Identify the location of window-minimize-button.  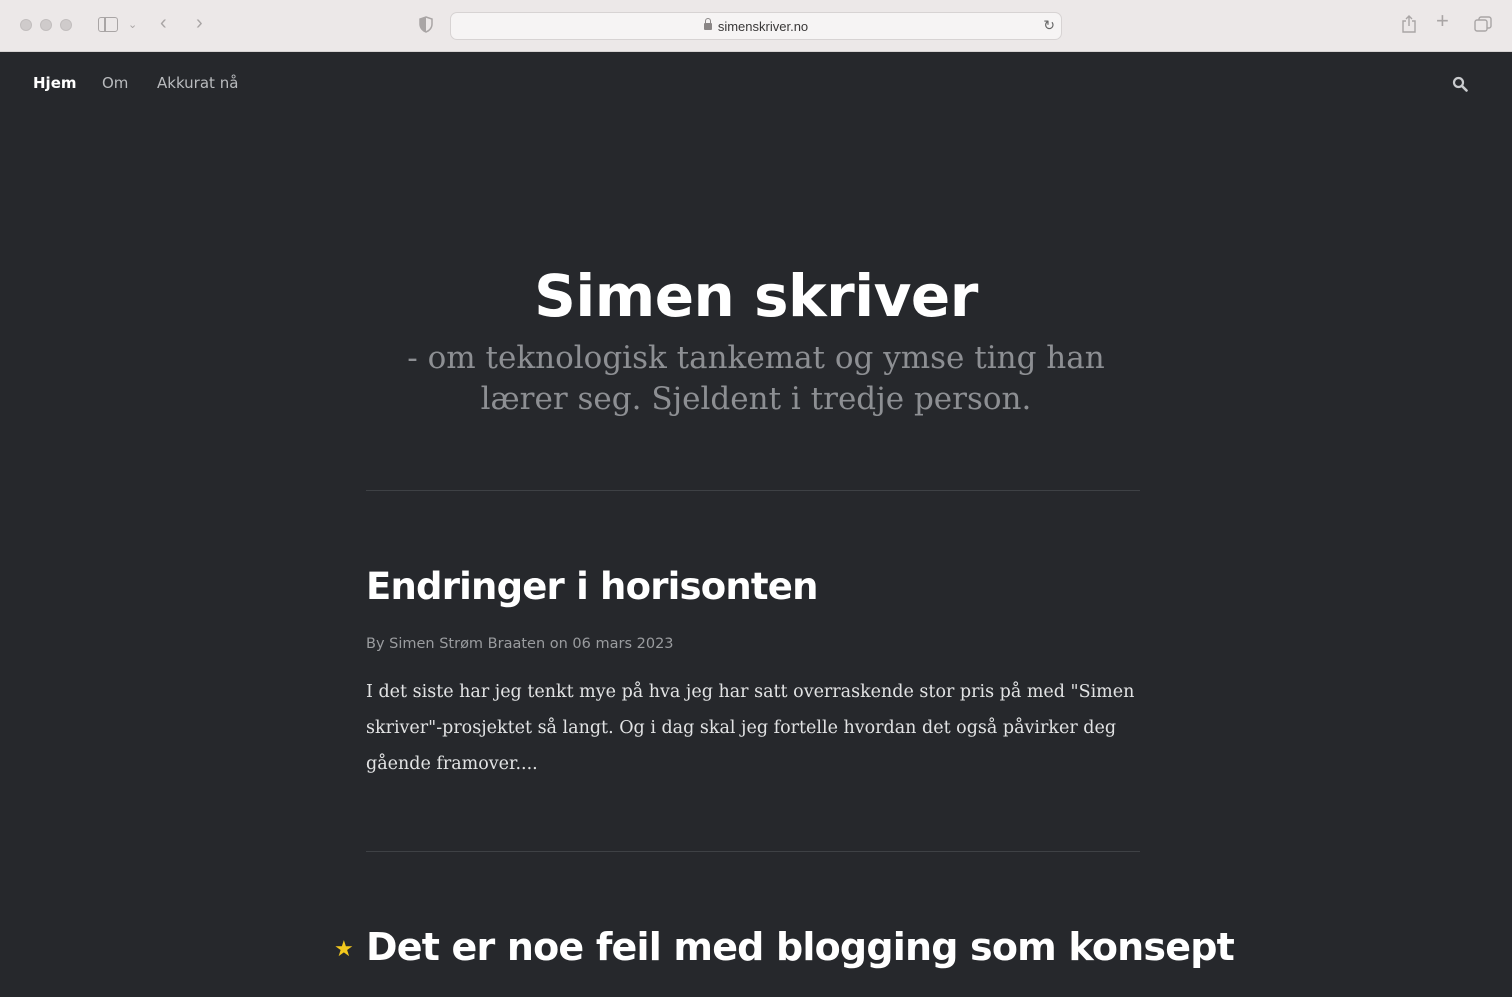
(46, 25).